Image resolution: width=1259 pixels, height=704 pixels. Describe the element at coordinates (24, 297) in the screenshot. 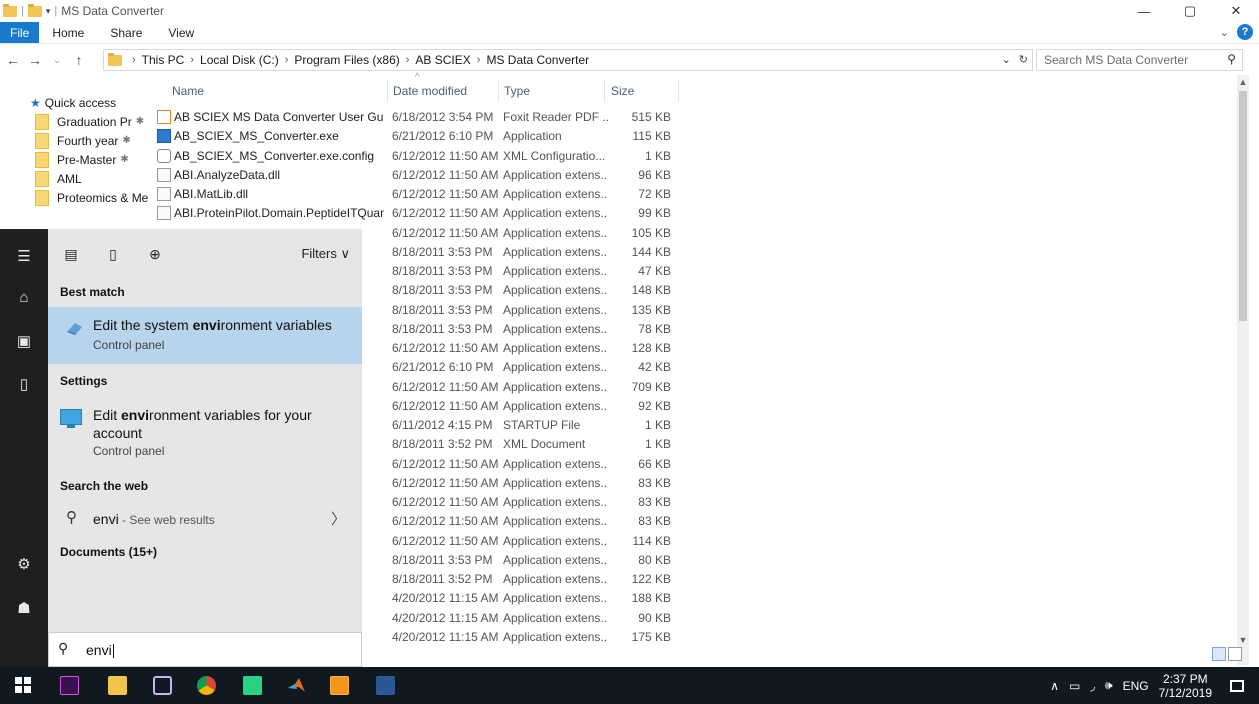

I see `home-icon: ⌂` at that location.